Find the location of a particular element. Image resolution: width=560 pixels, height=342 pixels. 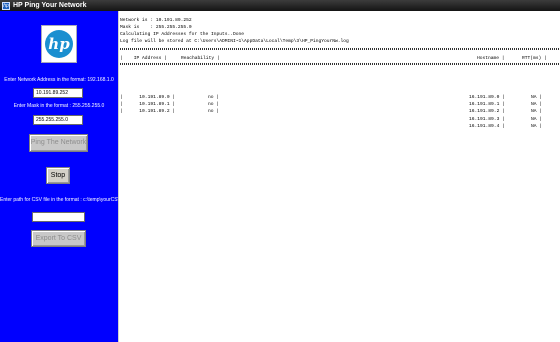

row-hostname: 16.191.89.3 | is located at coordinates (487, 119).